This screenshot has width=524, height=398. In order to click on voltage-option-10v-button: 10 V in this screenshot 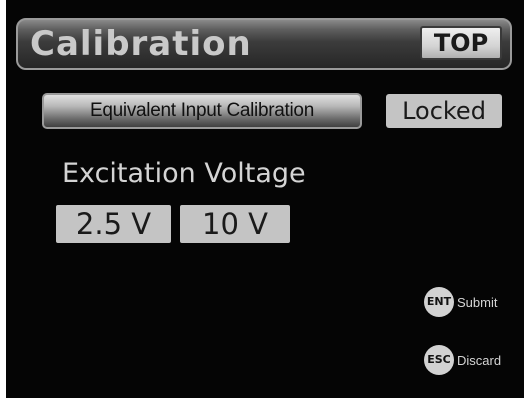, I will do `click(235, 224)`.